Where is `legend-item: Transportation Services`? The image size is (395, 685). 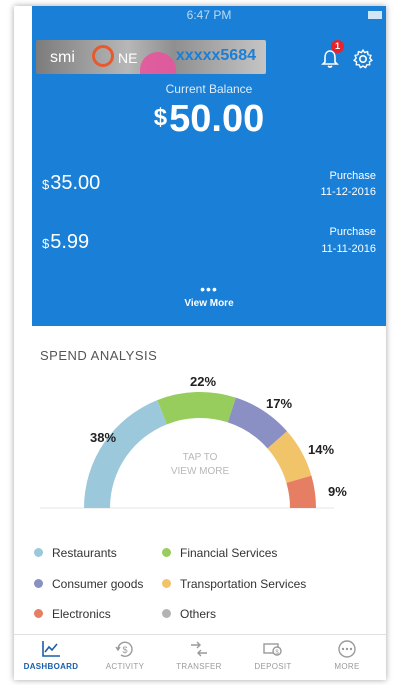 legend-item: Transportation Services is located at coordinates (234, 584).